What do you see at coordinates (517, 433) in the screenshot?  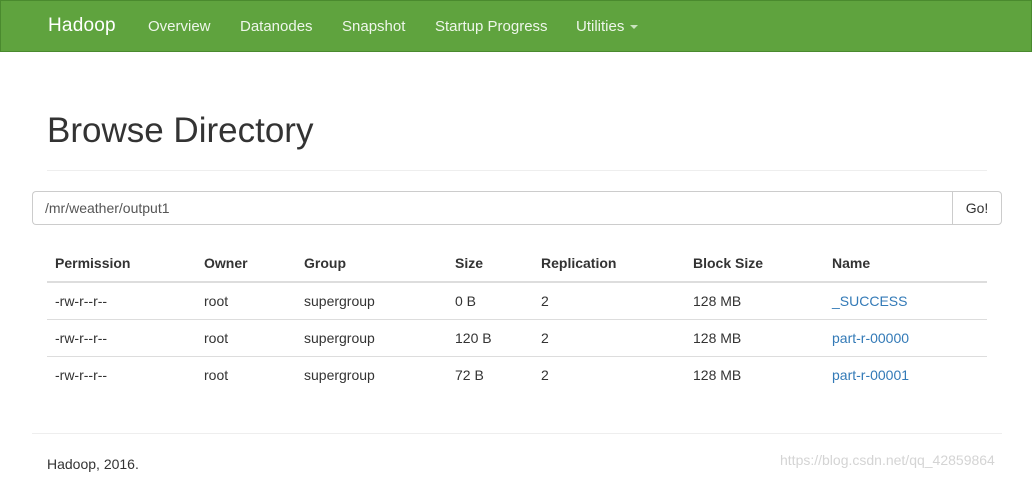 I see `footer-divider` at bounding box center [517, 433].